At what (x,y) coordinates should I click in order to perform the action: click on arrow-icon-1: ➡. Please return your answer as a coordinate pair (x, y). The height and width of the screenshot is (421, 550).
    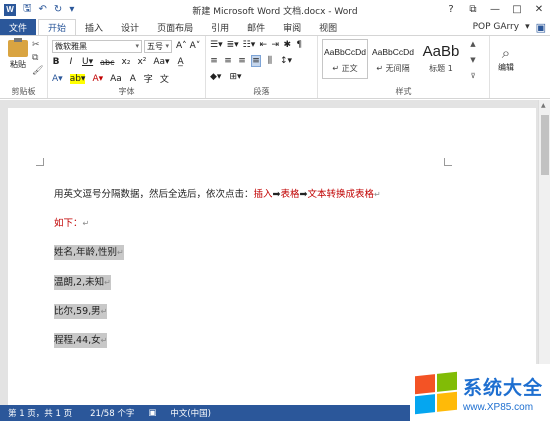
    Looking at the image, I should click on (276, 194).